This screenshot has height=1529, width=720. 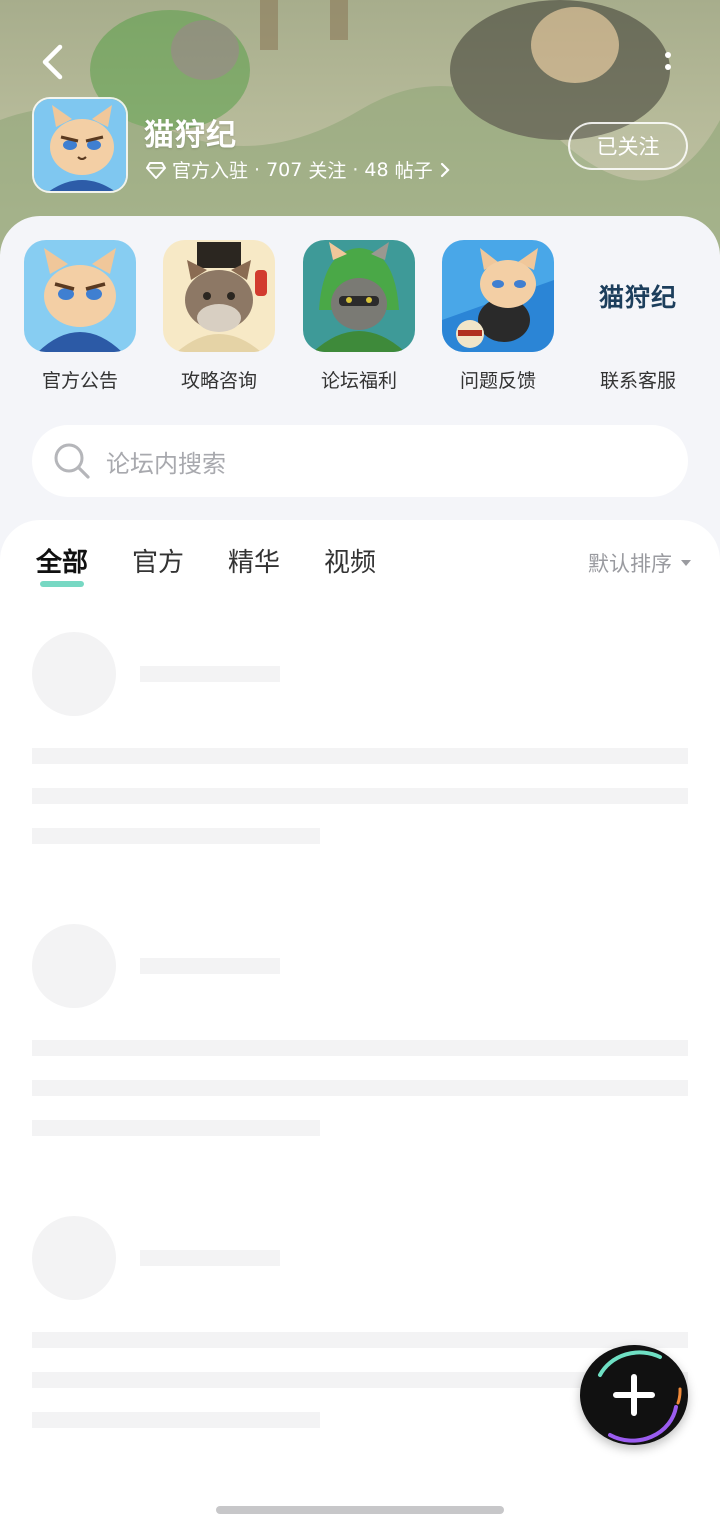 I want to click on chevron-right-icon, so click(x=445, y=170).